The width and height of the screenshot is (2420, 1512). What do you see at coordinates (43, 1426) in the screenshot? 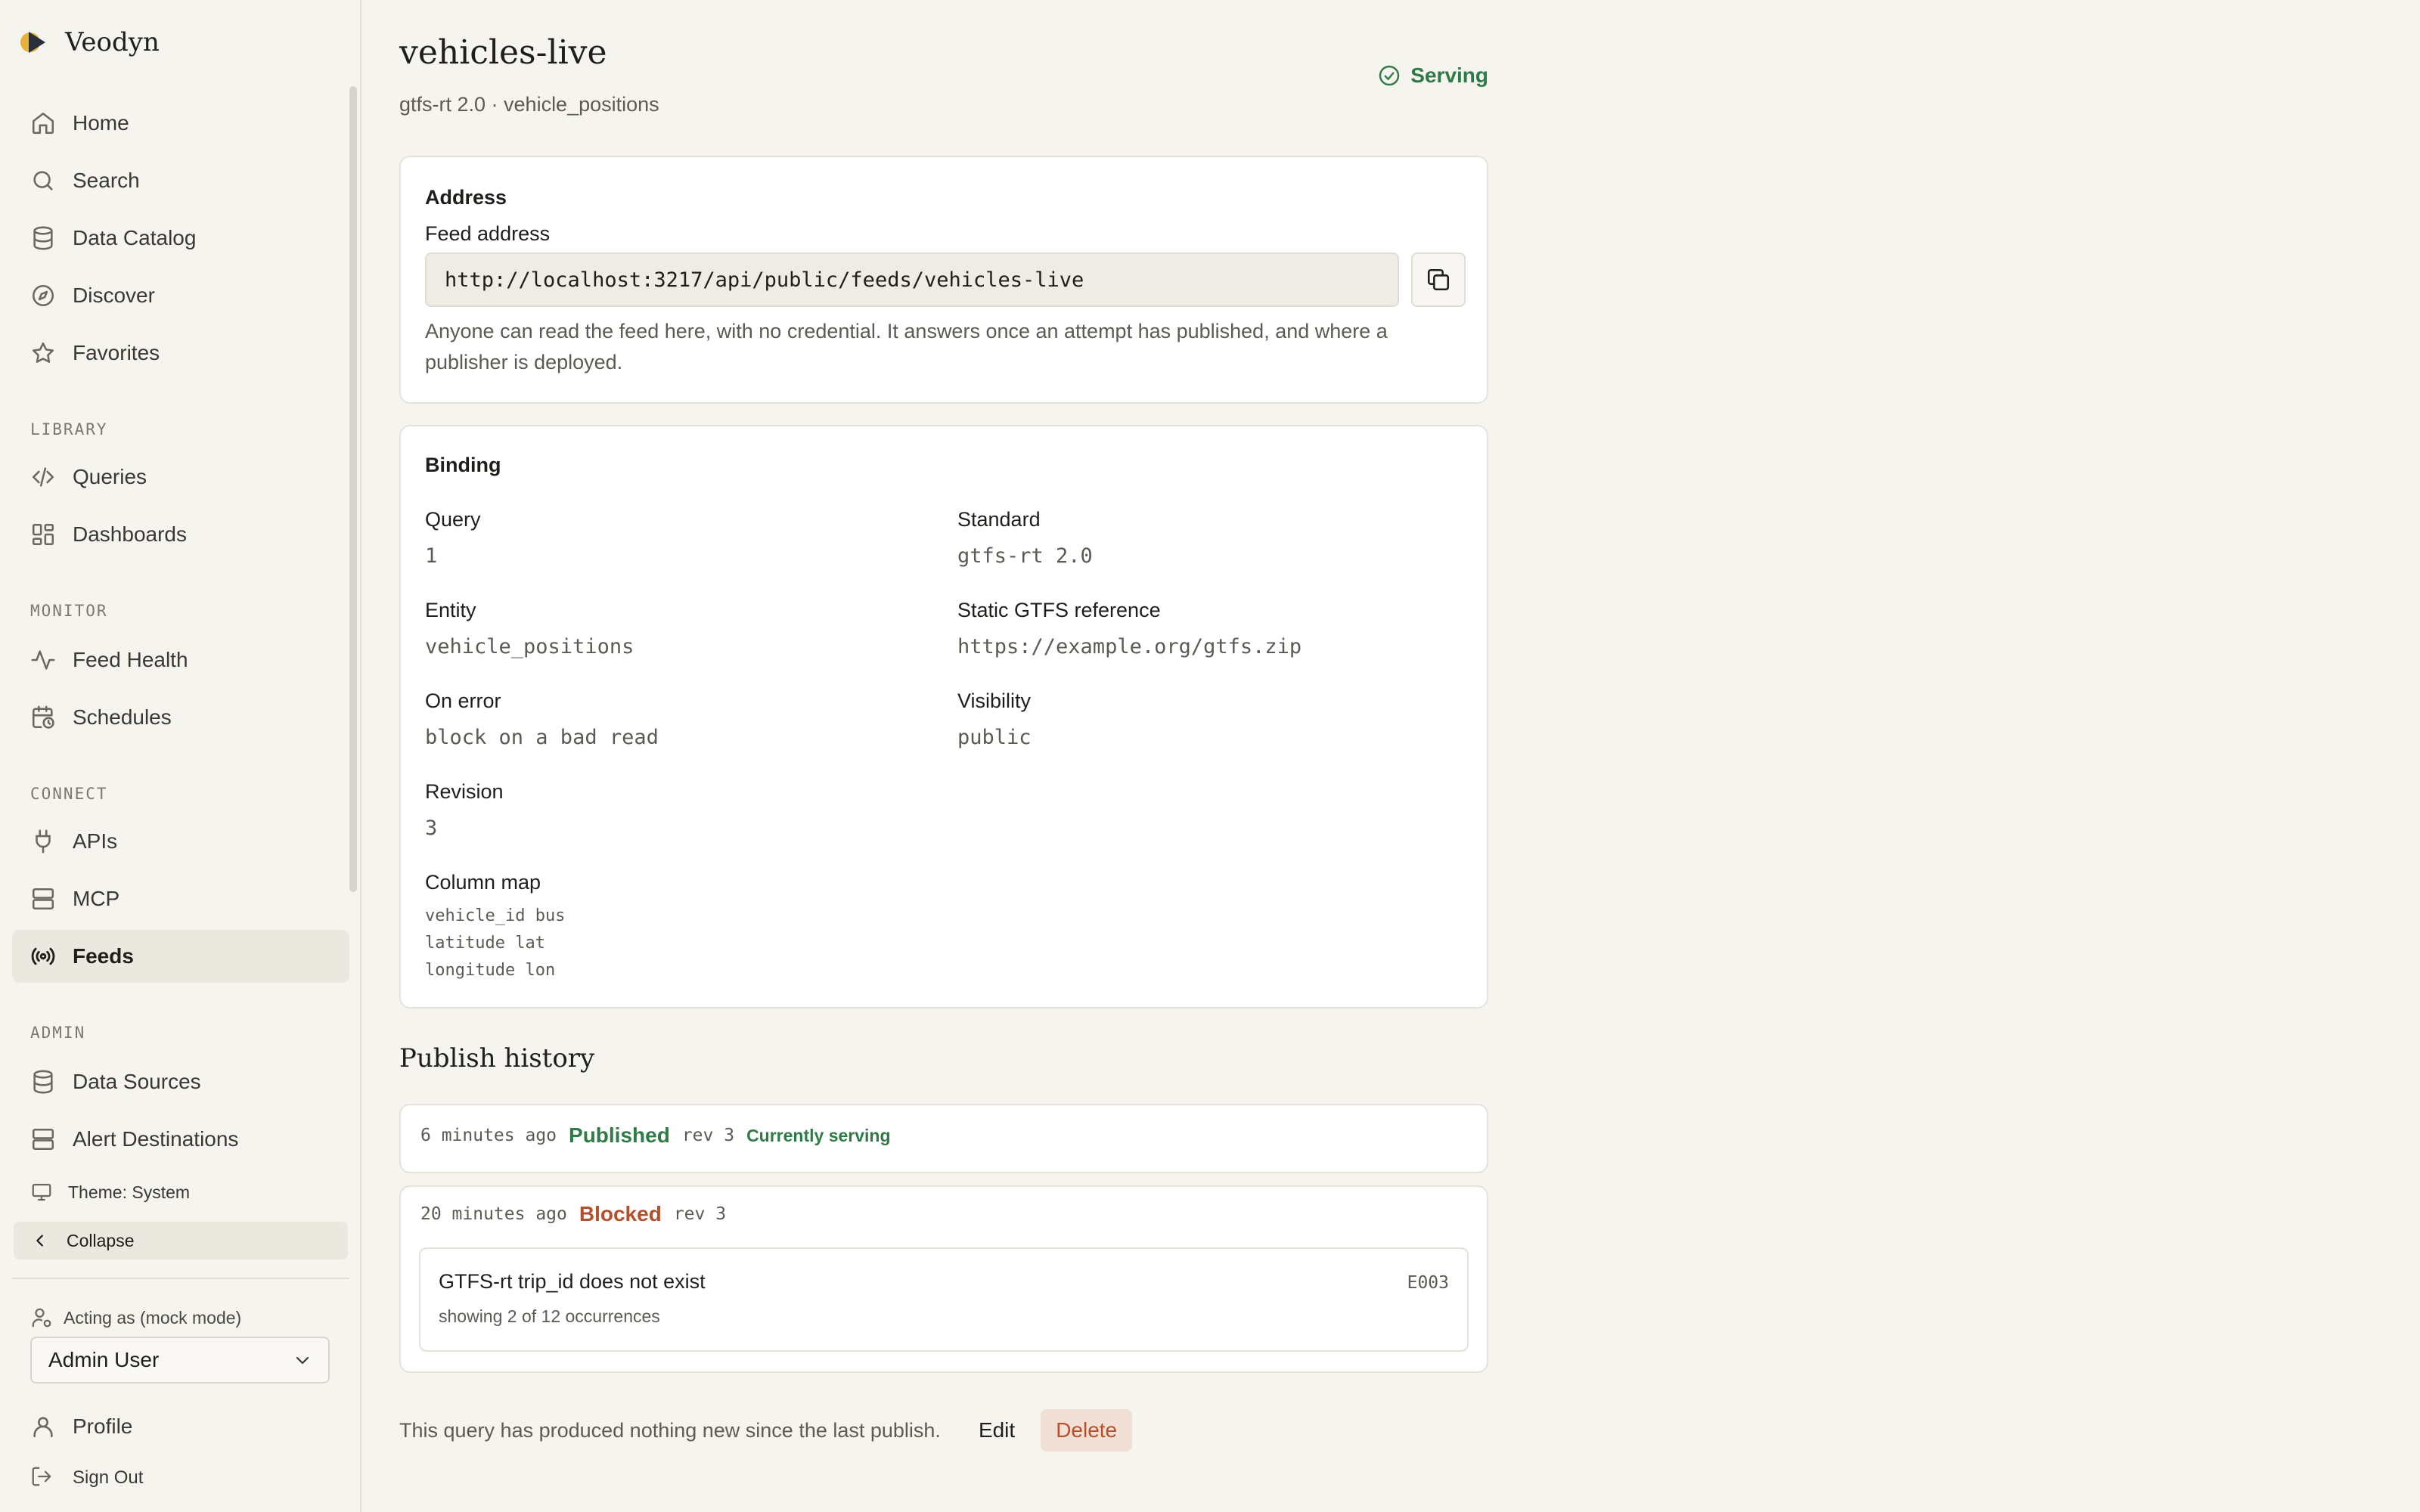
I see `user-icon` at bounding box center [43, 1426].